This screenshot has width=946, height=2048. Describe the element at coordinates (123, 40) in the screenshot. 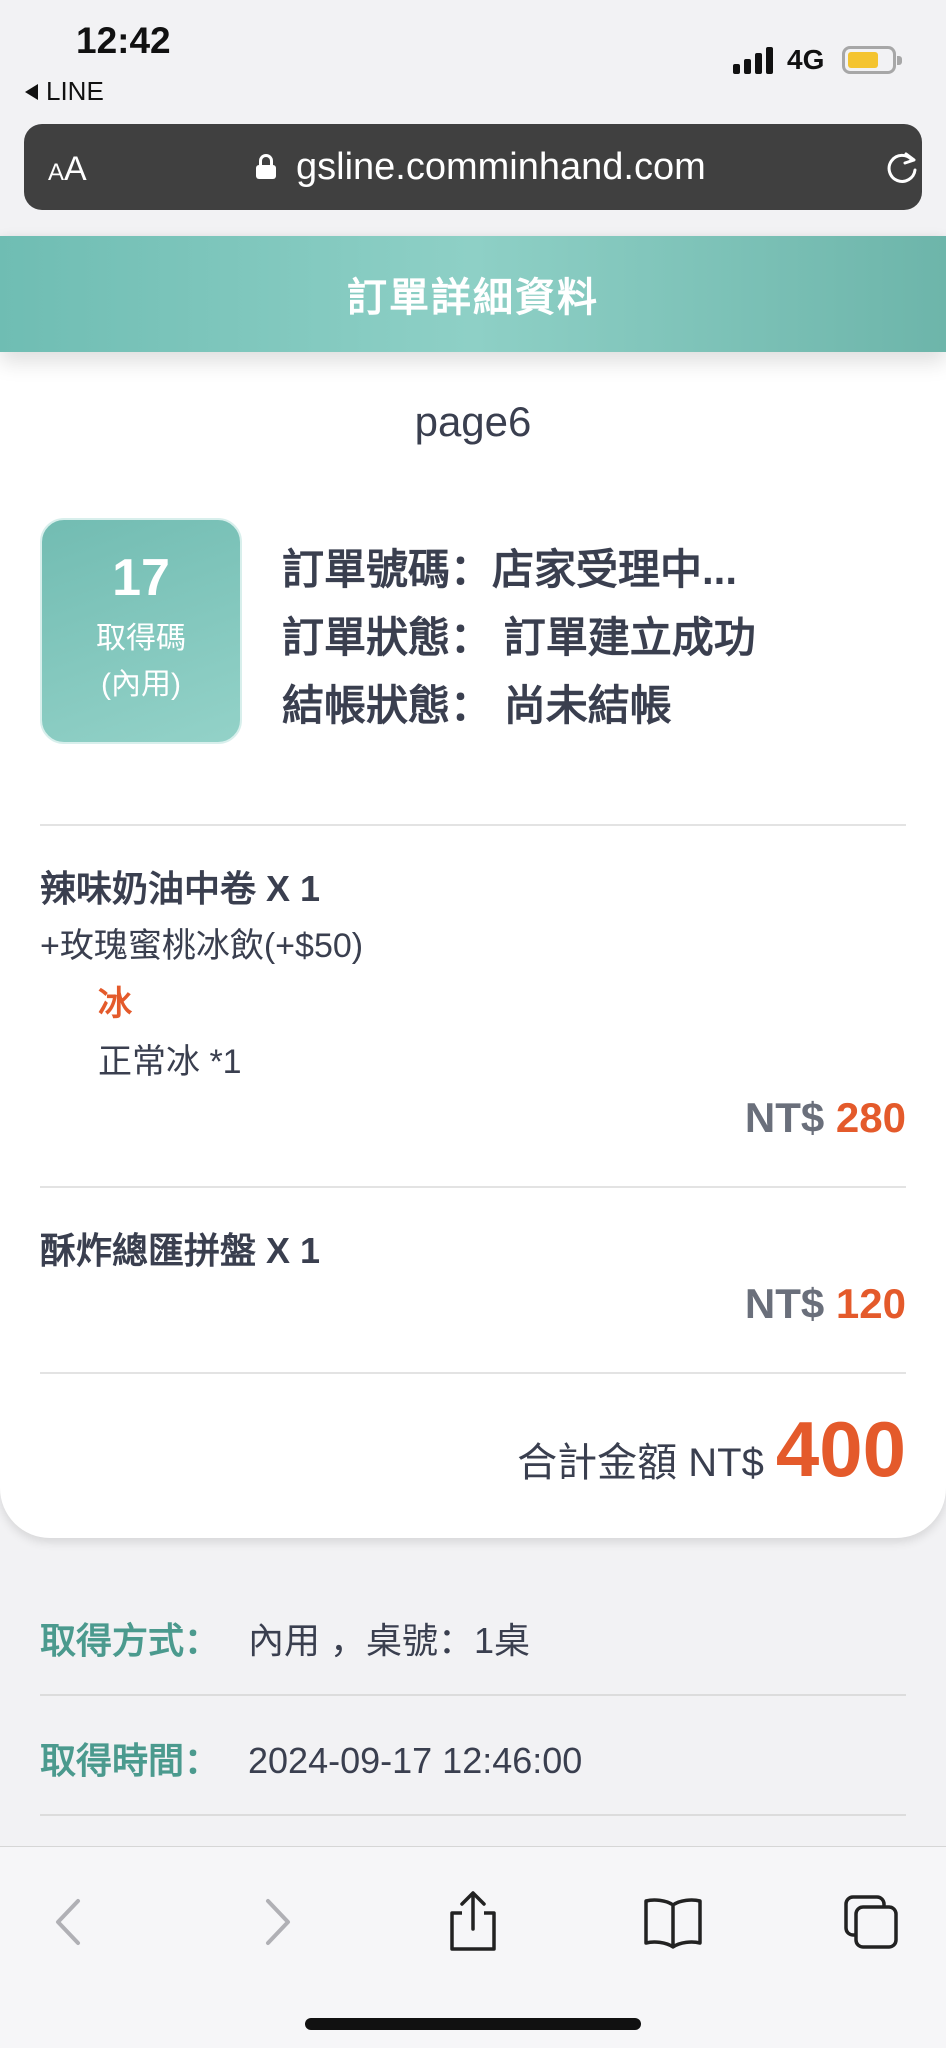

I see `status-time: 12:42` at that location.